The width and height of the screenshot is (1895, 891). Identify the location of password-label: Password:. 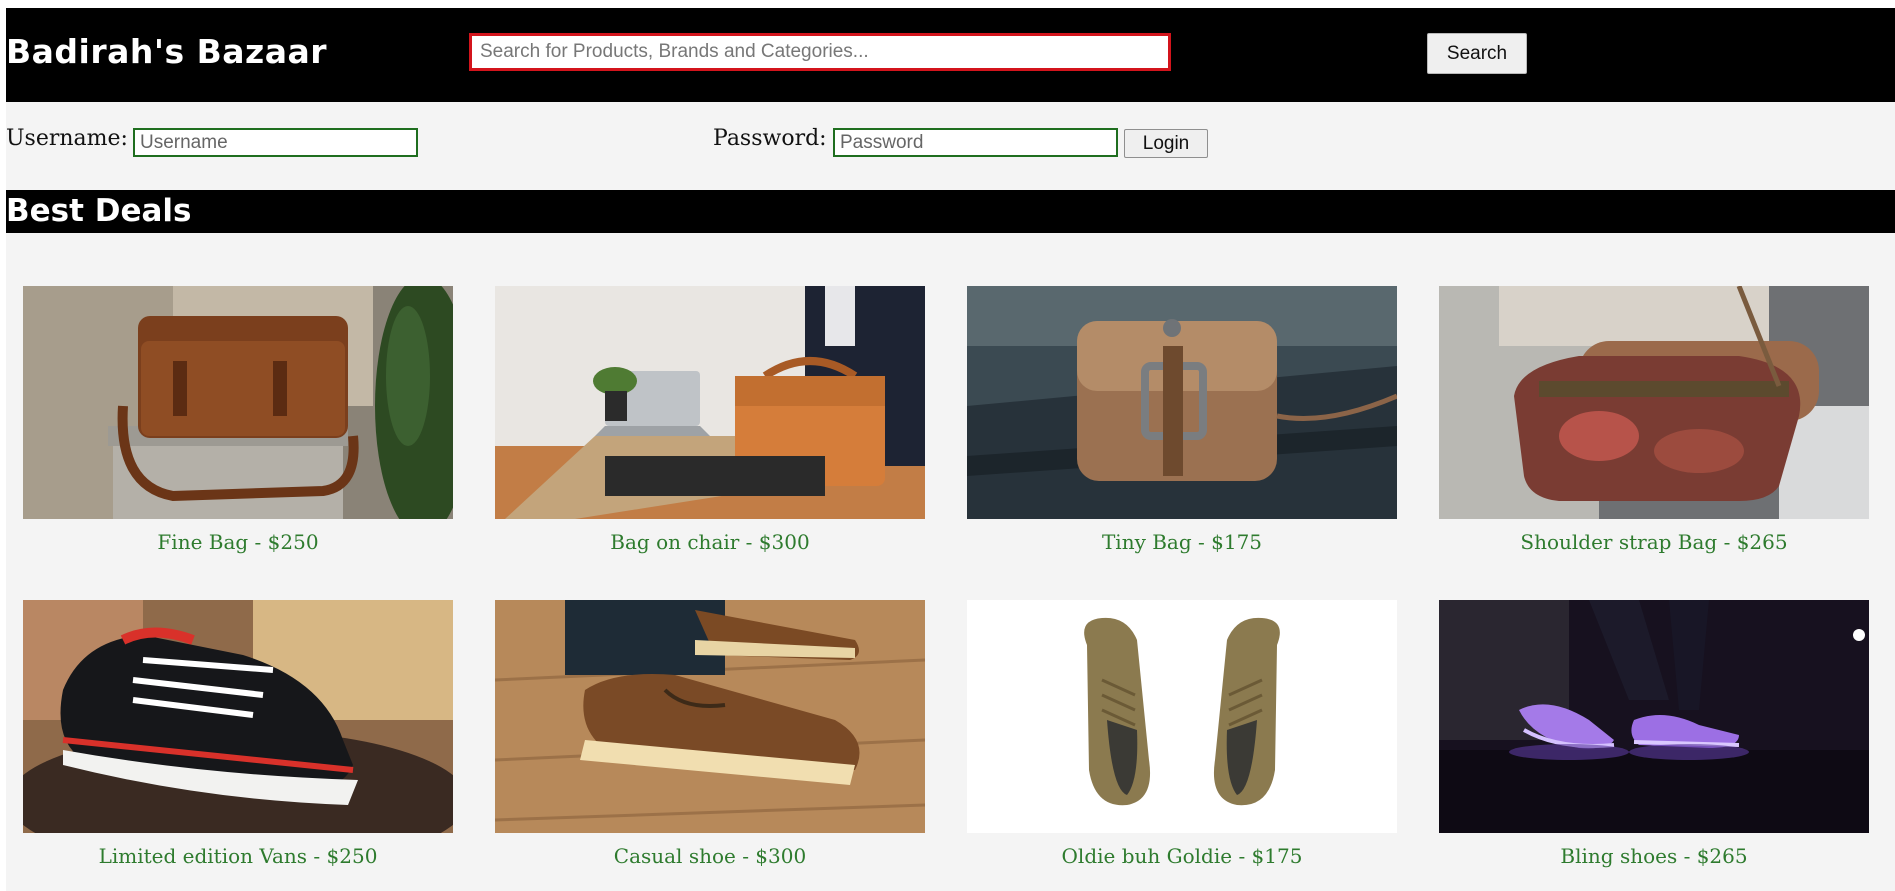
(770, 138).